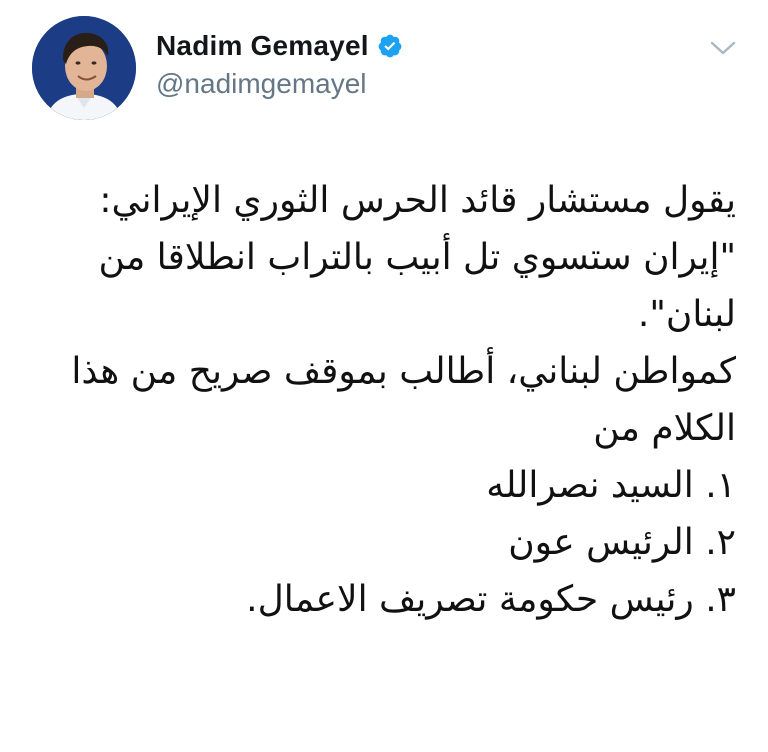 This screenshot has height=752, width=768. Describe the element at coordinates (279, 84) in the screenshot. I see `handle: @nadimgemayel` at that location.